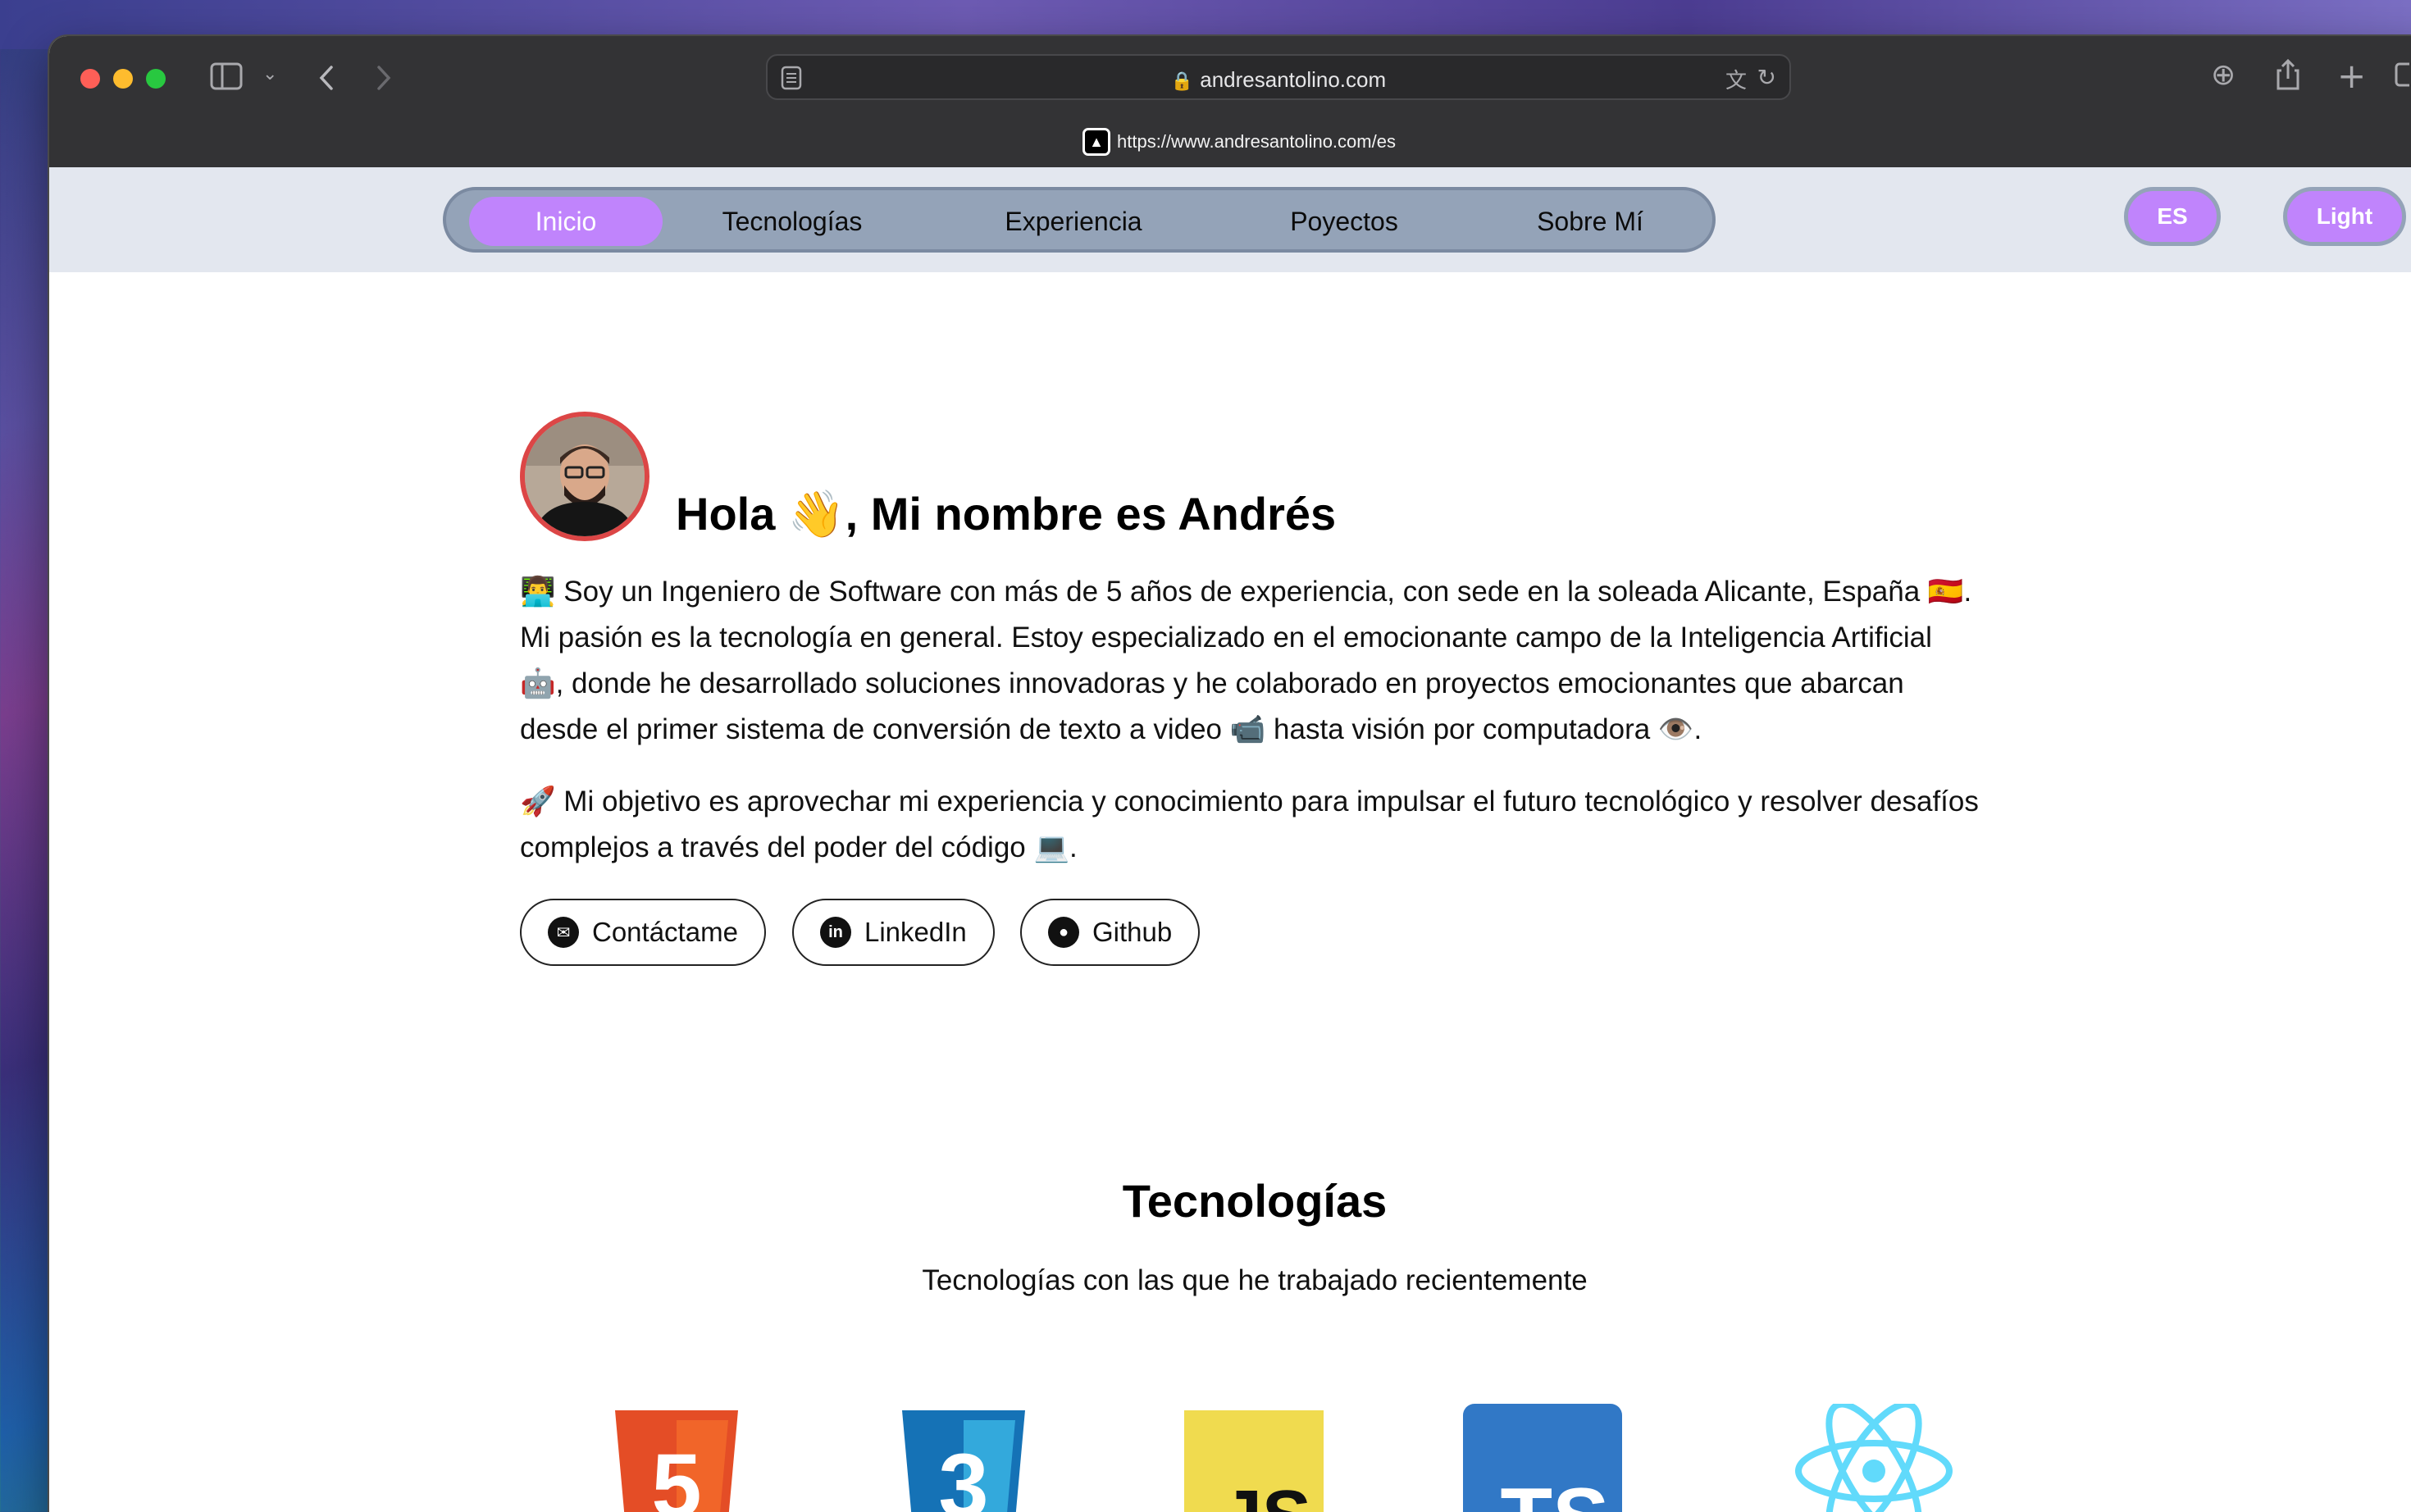 The image size is (2411, 1512). Describe the element at coordinates (226, 76) in the screenshot. I see `sidebar-toggle-icon` at that location.